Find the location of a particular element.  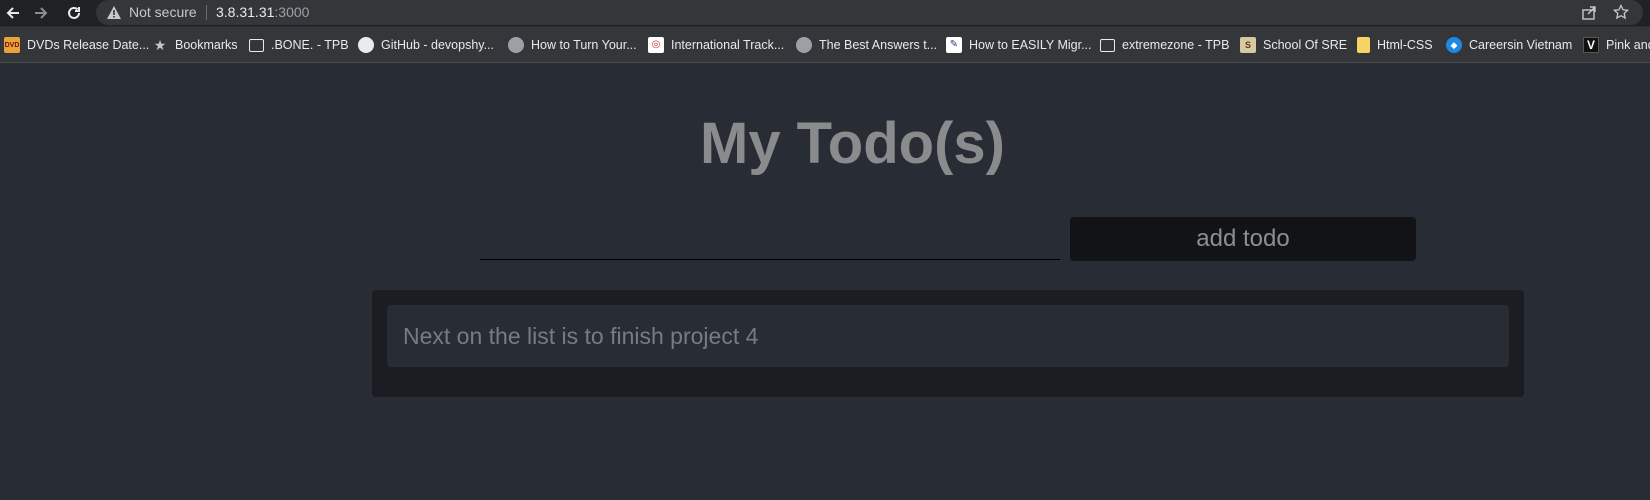

todo-list: Next on the list is to finish project 4 is located at coordinates (948, 343).